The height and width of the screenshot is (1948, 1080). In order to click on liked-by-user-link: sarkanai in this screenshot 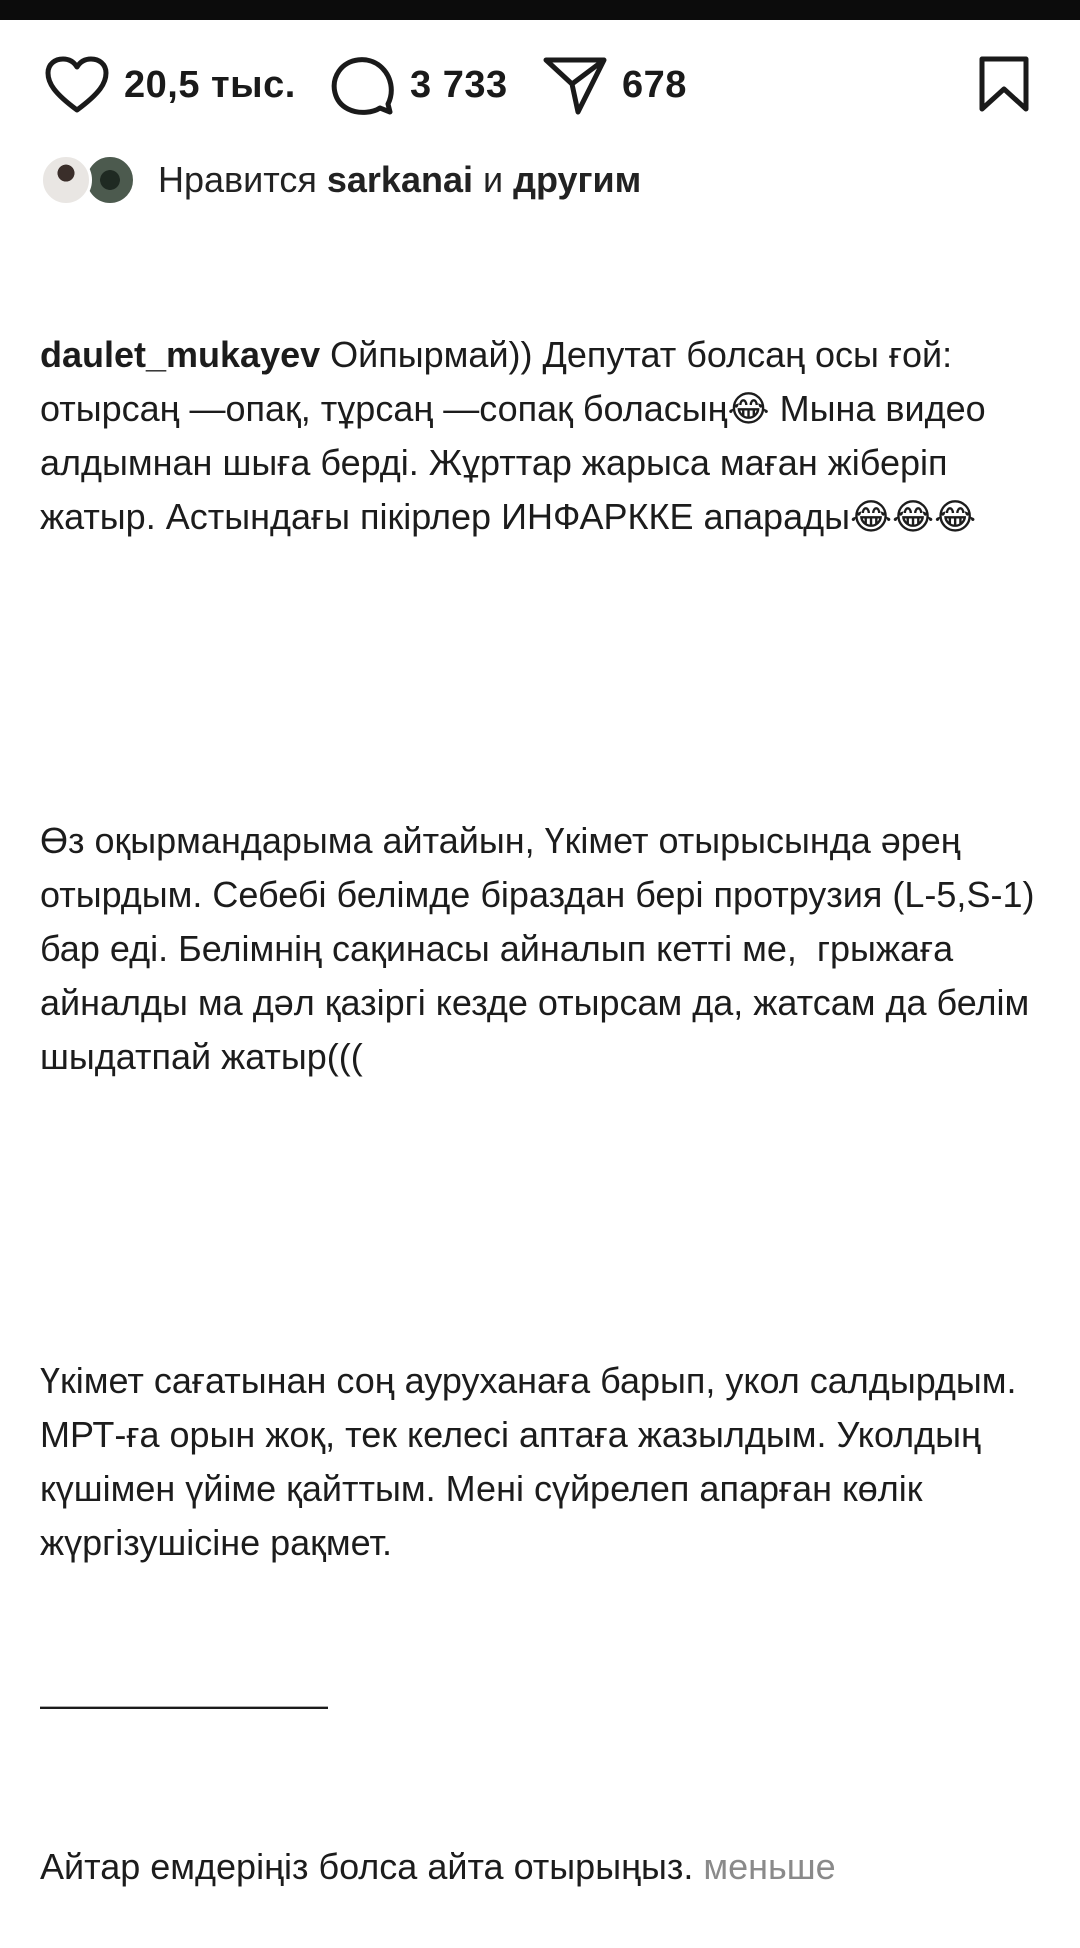, I will do `click(400, 179)`.